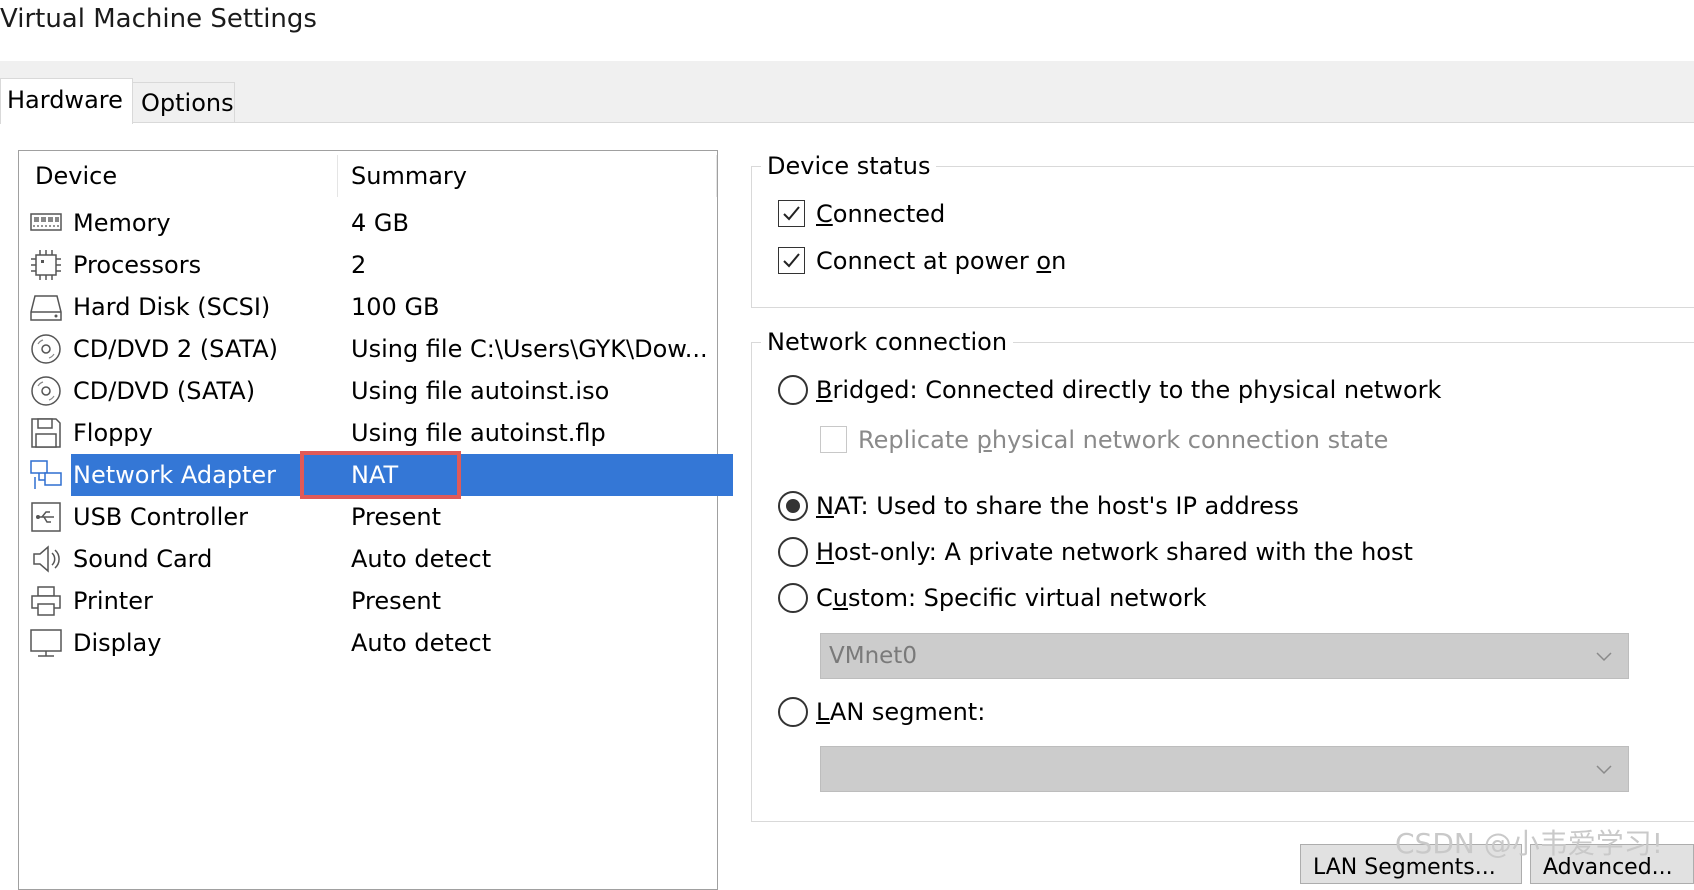 This screenshot has height=890, width=1694. What do you see at coordinates (847, 122) in the screenshot?
I see `tab-divider` at bounding box center [847, 122].